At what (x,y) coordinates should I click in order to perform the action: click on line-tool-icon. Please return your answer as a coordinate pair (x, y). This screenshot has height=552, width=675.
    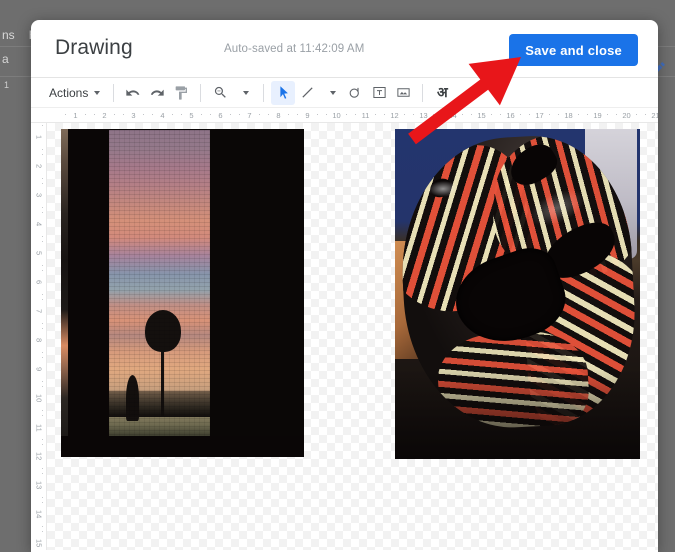
    Looking at the image, I should click on (307, 93).